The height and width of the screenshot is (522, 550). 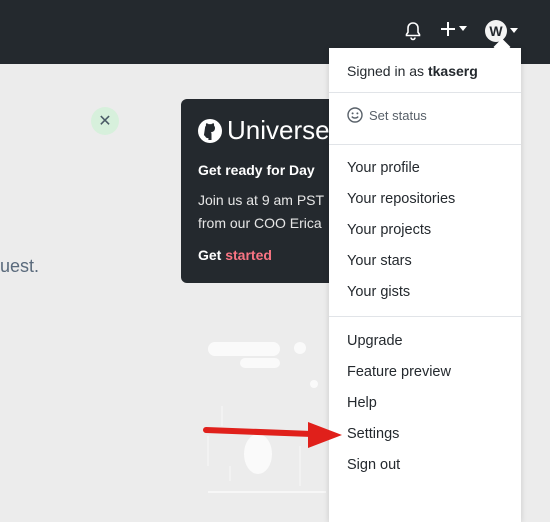 I want to click on signed-in-prefix: Signed in as, so click(x=386, y=71).